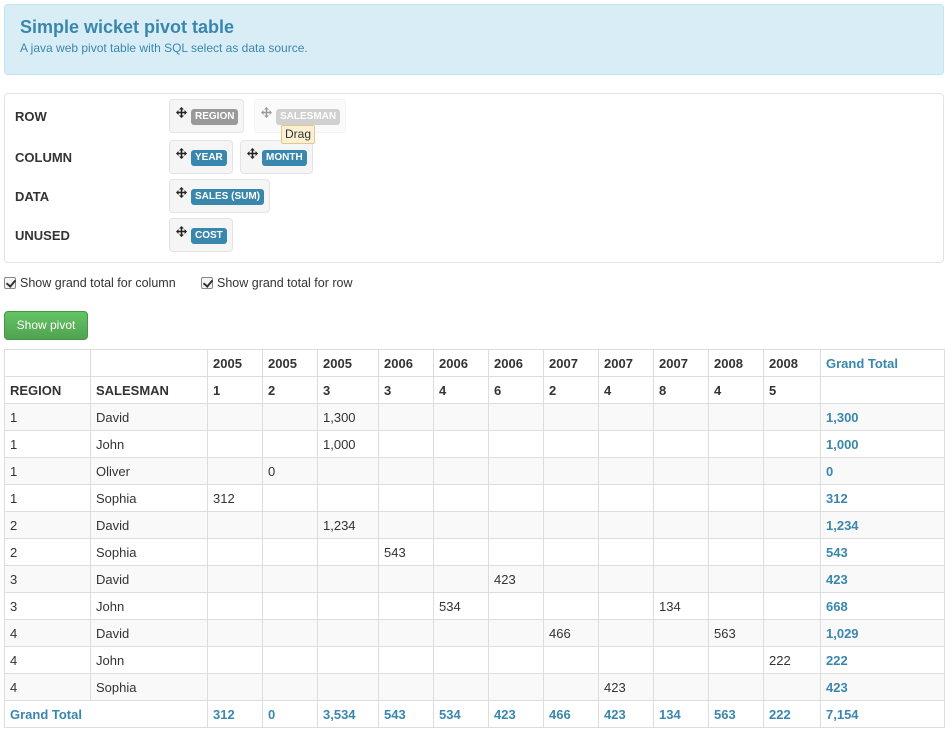 The width and height of the screenshot is (950, 733). Describe the element at coordinates (201, 157) in the screenshot. I see `field-chip-year: YEAR` at that location.